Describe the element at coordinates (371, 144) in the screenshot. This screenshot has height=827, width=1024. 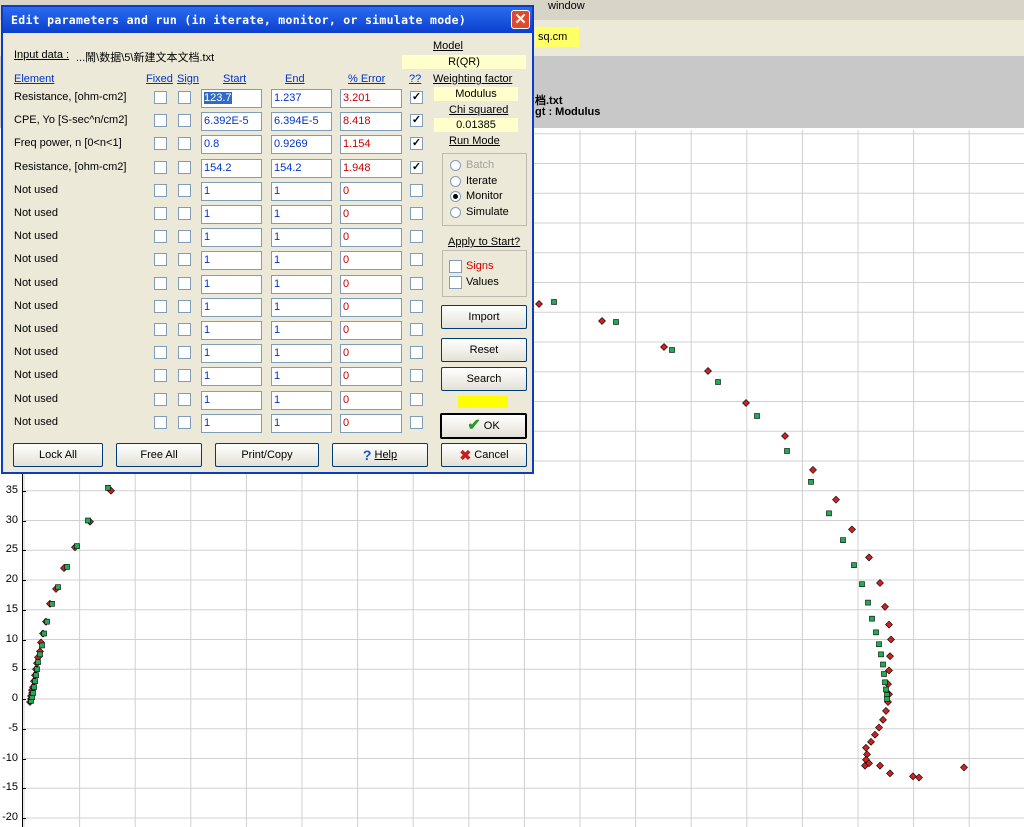
I see `error-value-field: 1.154` at that location.